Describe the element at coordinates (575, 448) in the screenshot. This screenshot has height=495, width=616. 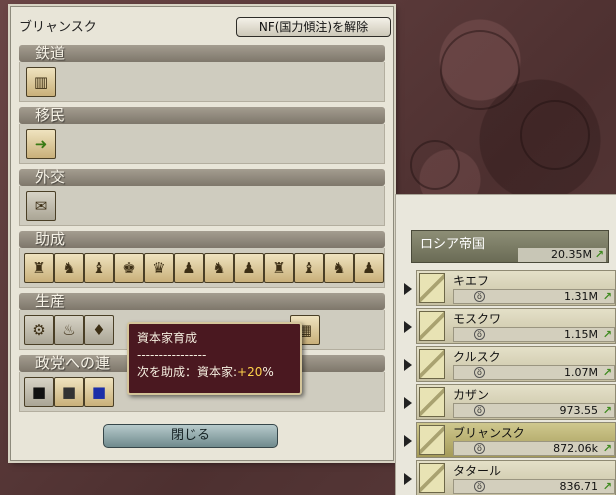
I see `region-value: 872.06k` at that location.